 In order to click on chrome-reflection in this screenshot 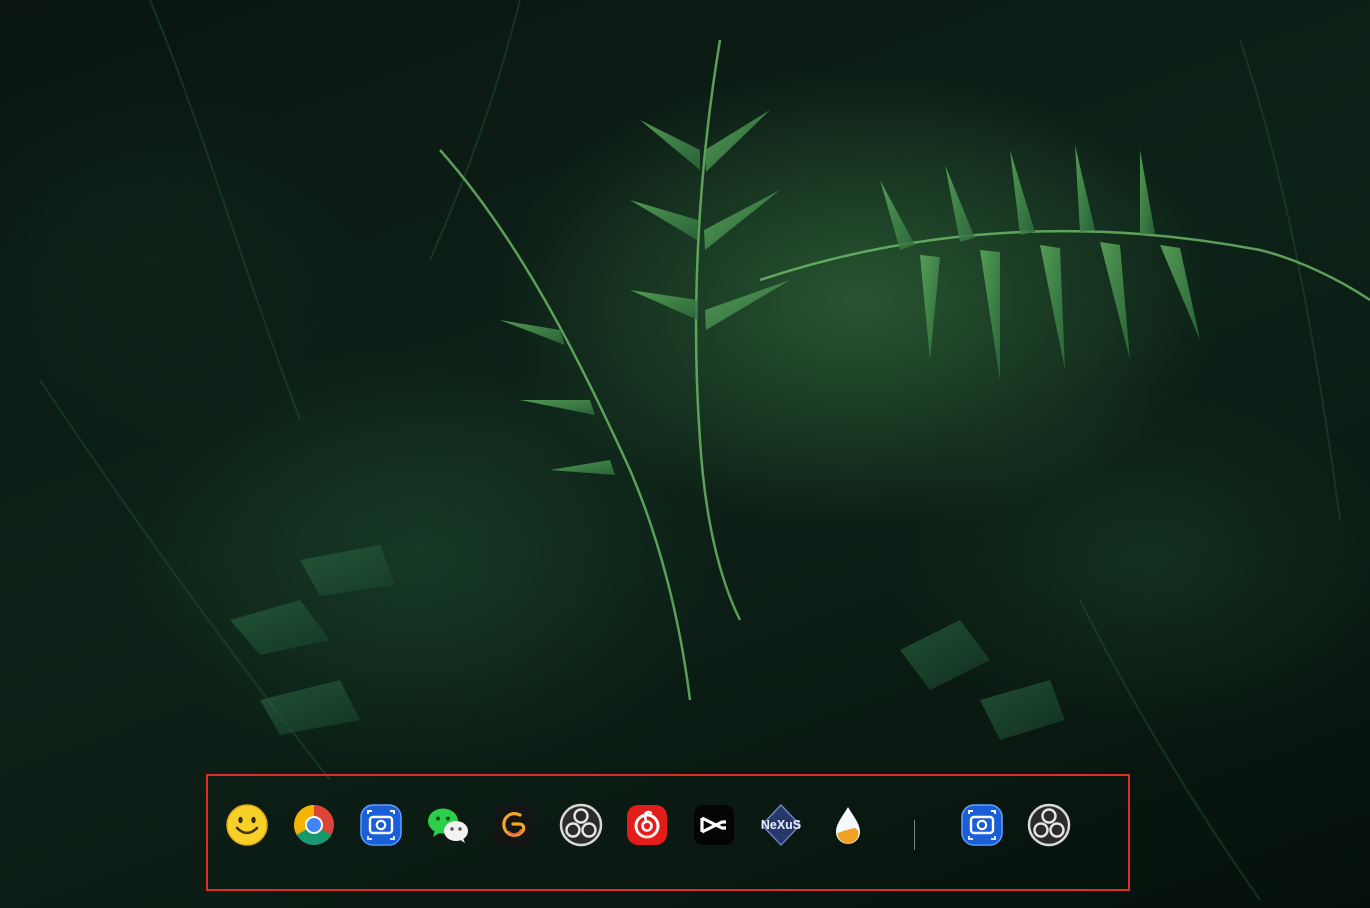, I will do `click(314, 838)`.